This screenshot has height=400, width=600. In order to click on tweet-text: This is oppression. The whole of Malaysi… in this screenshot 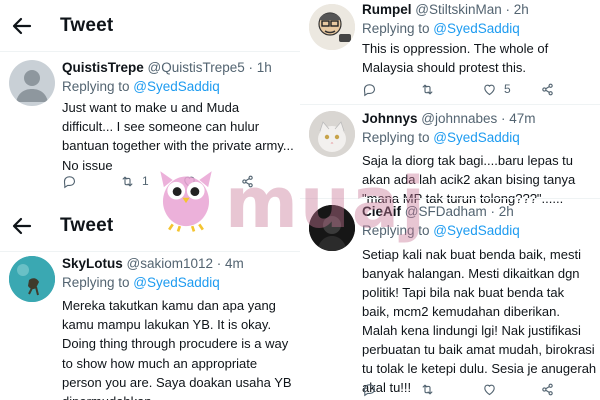, I will do `click(455, 58)`.